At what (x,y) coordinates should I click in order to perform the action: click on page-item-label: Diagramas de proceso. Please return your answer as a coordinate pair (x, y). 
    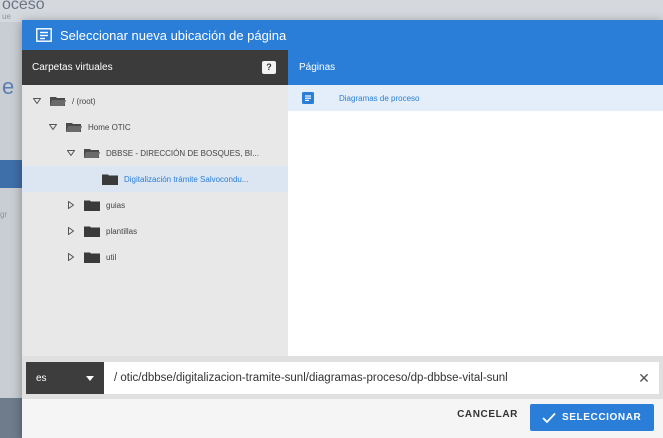
    Looking at the image, I should click on (379, 98).